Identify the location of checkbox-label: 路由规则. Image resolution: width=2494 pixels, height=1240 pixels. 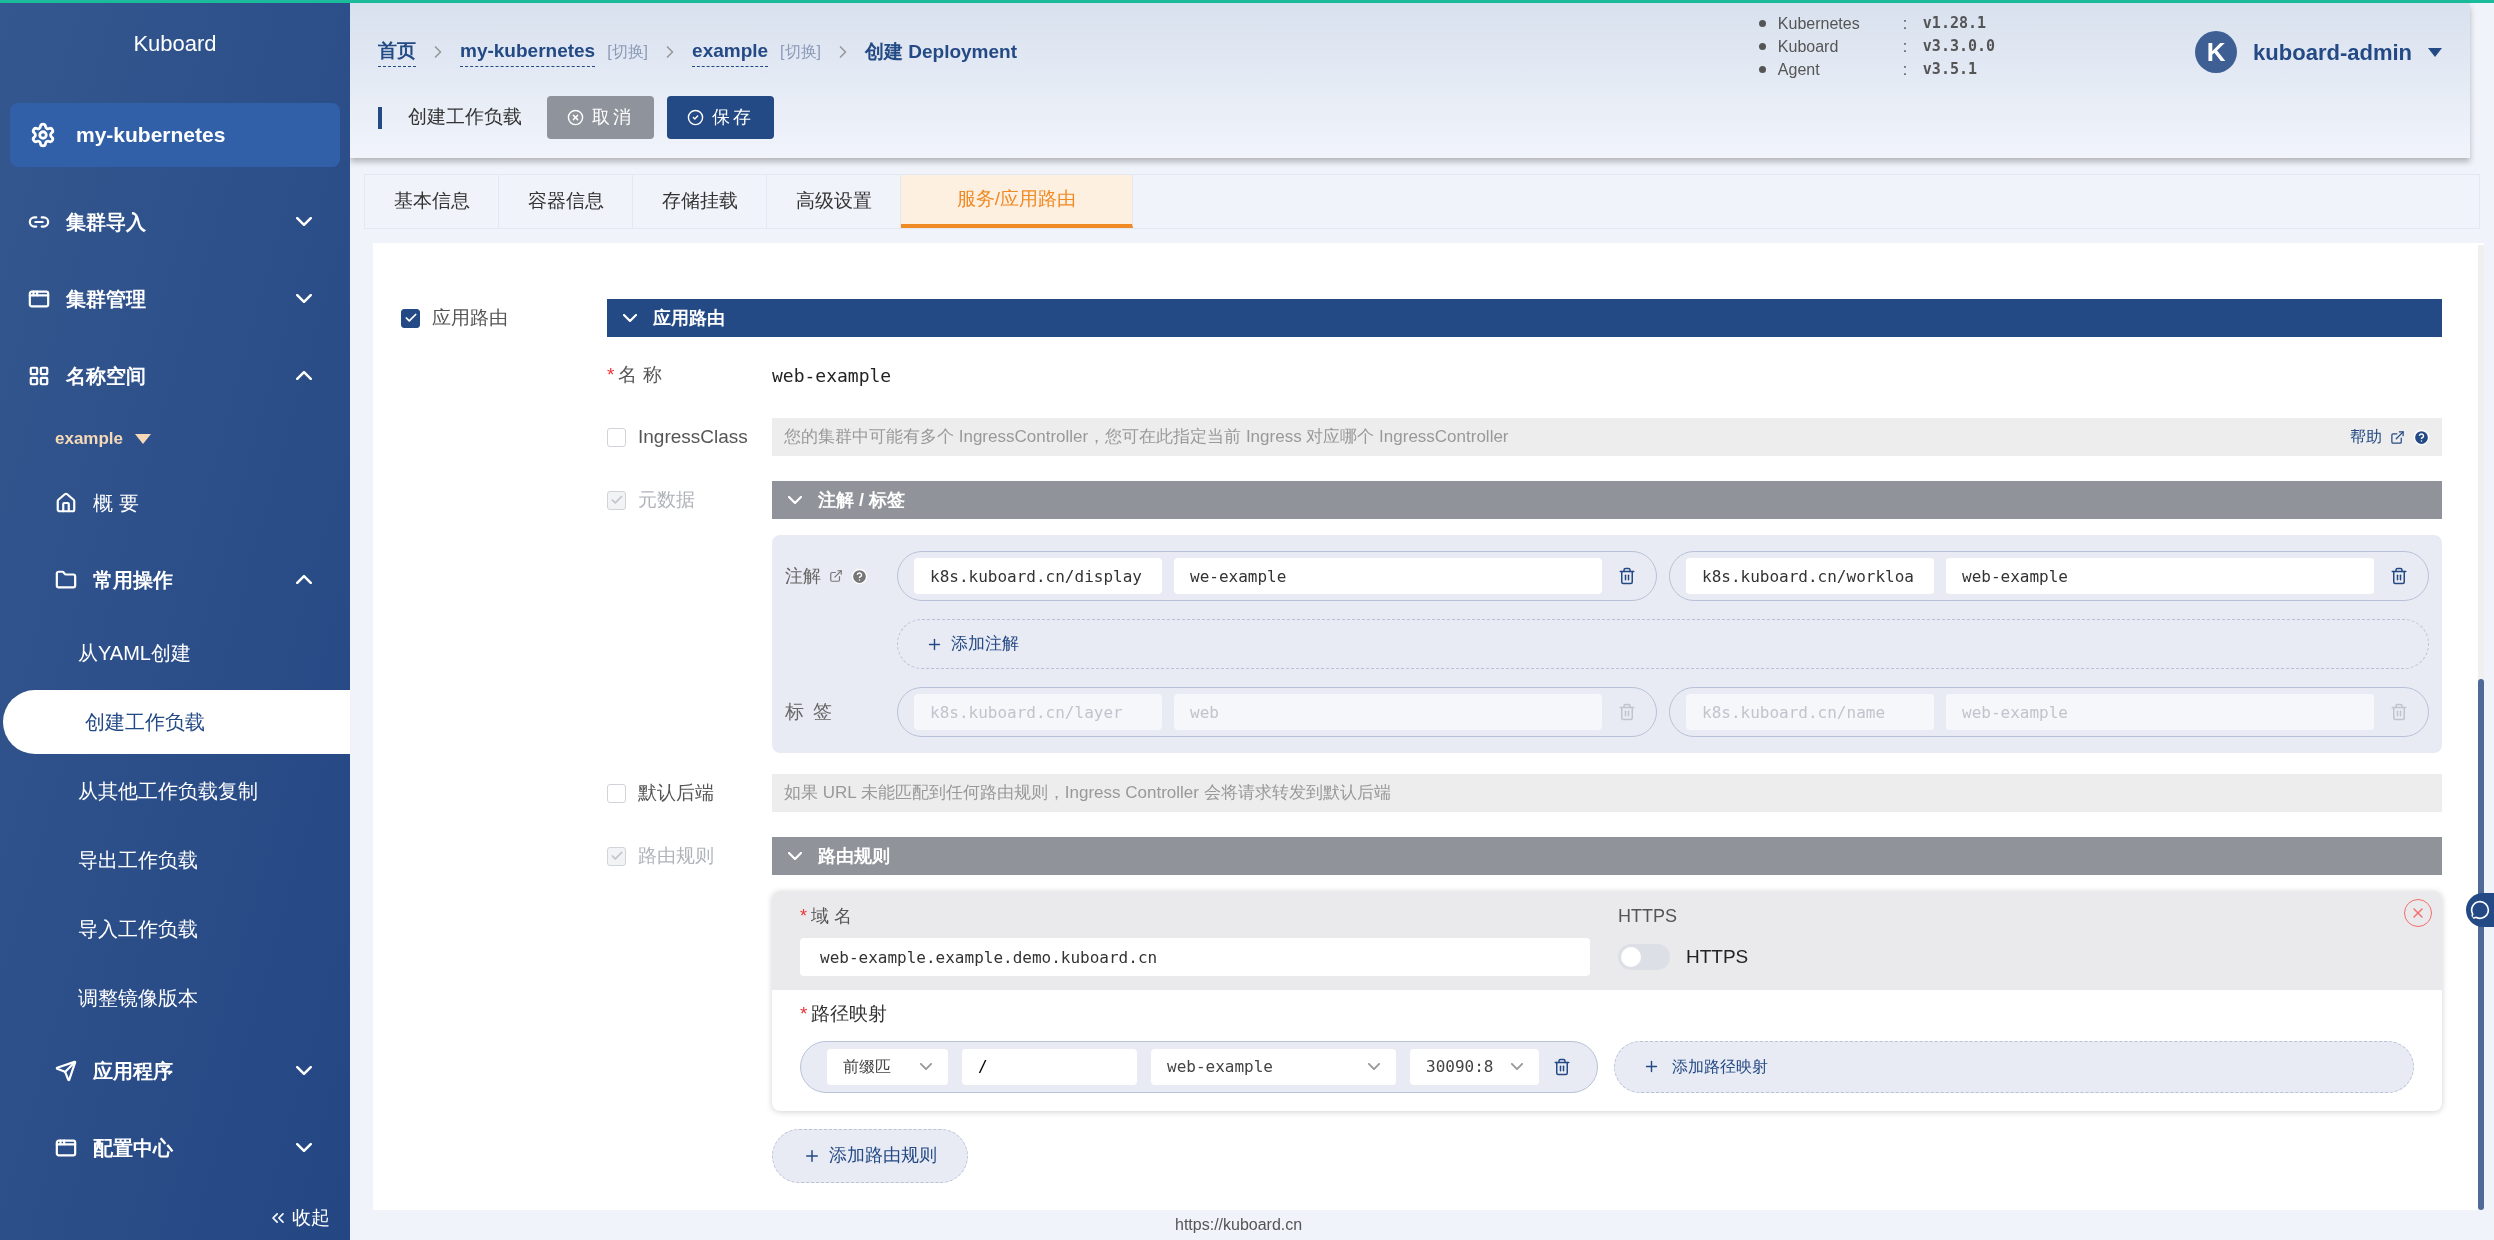
(676, 855).